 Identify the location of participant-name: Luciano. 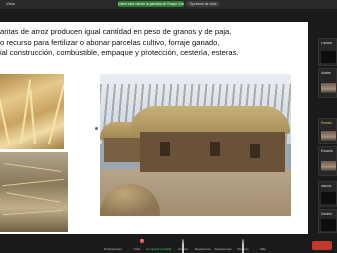
(327, 43).